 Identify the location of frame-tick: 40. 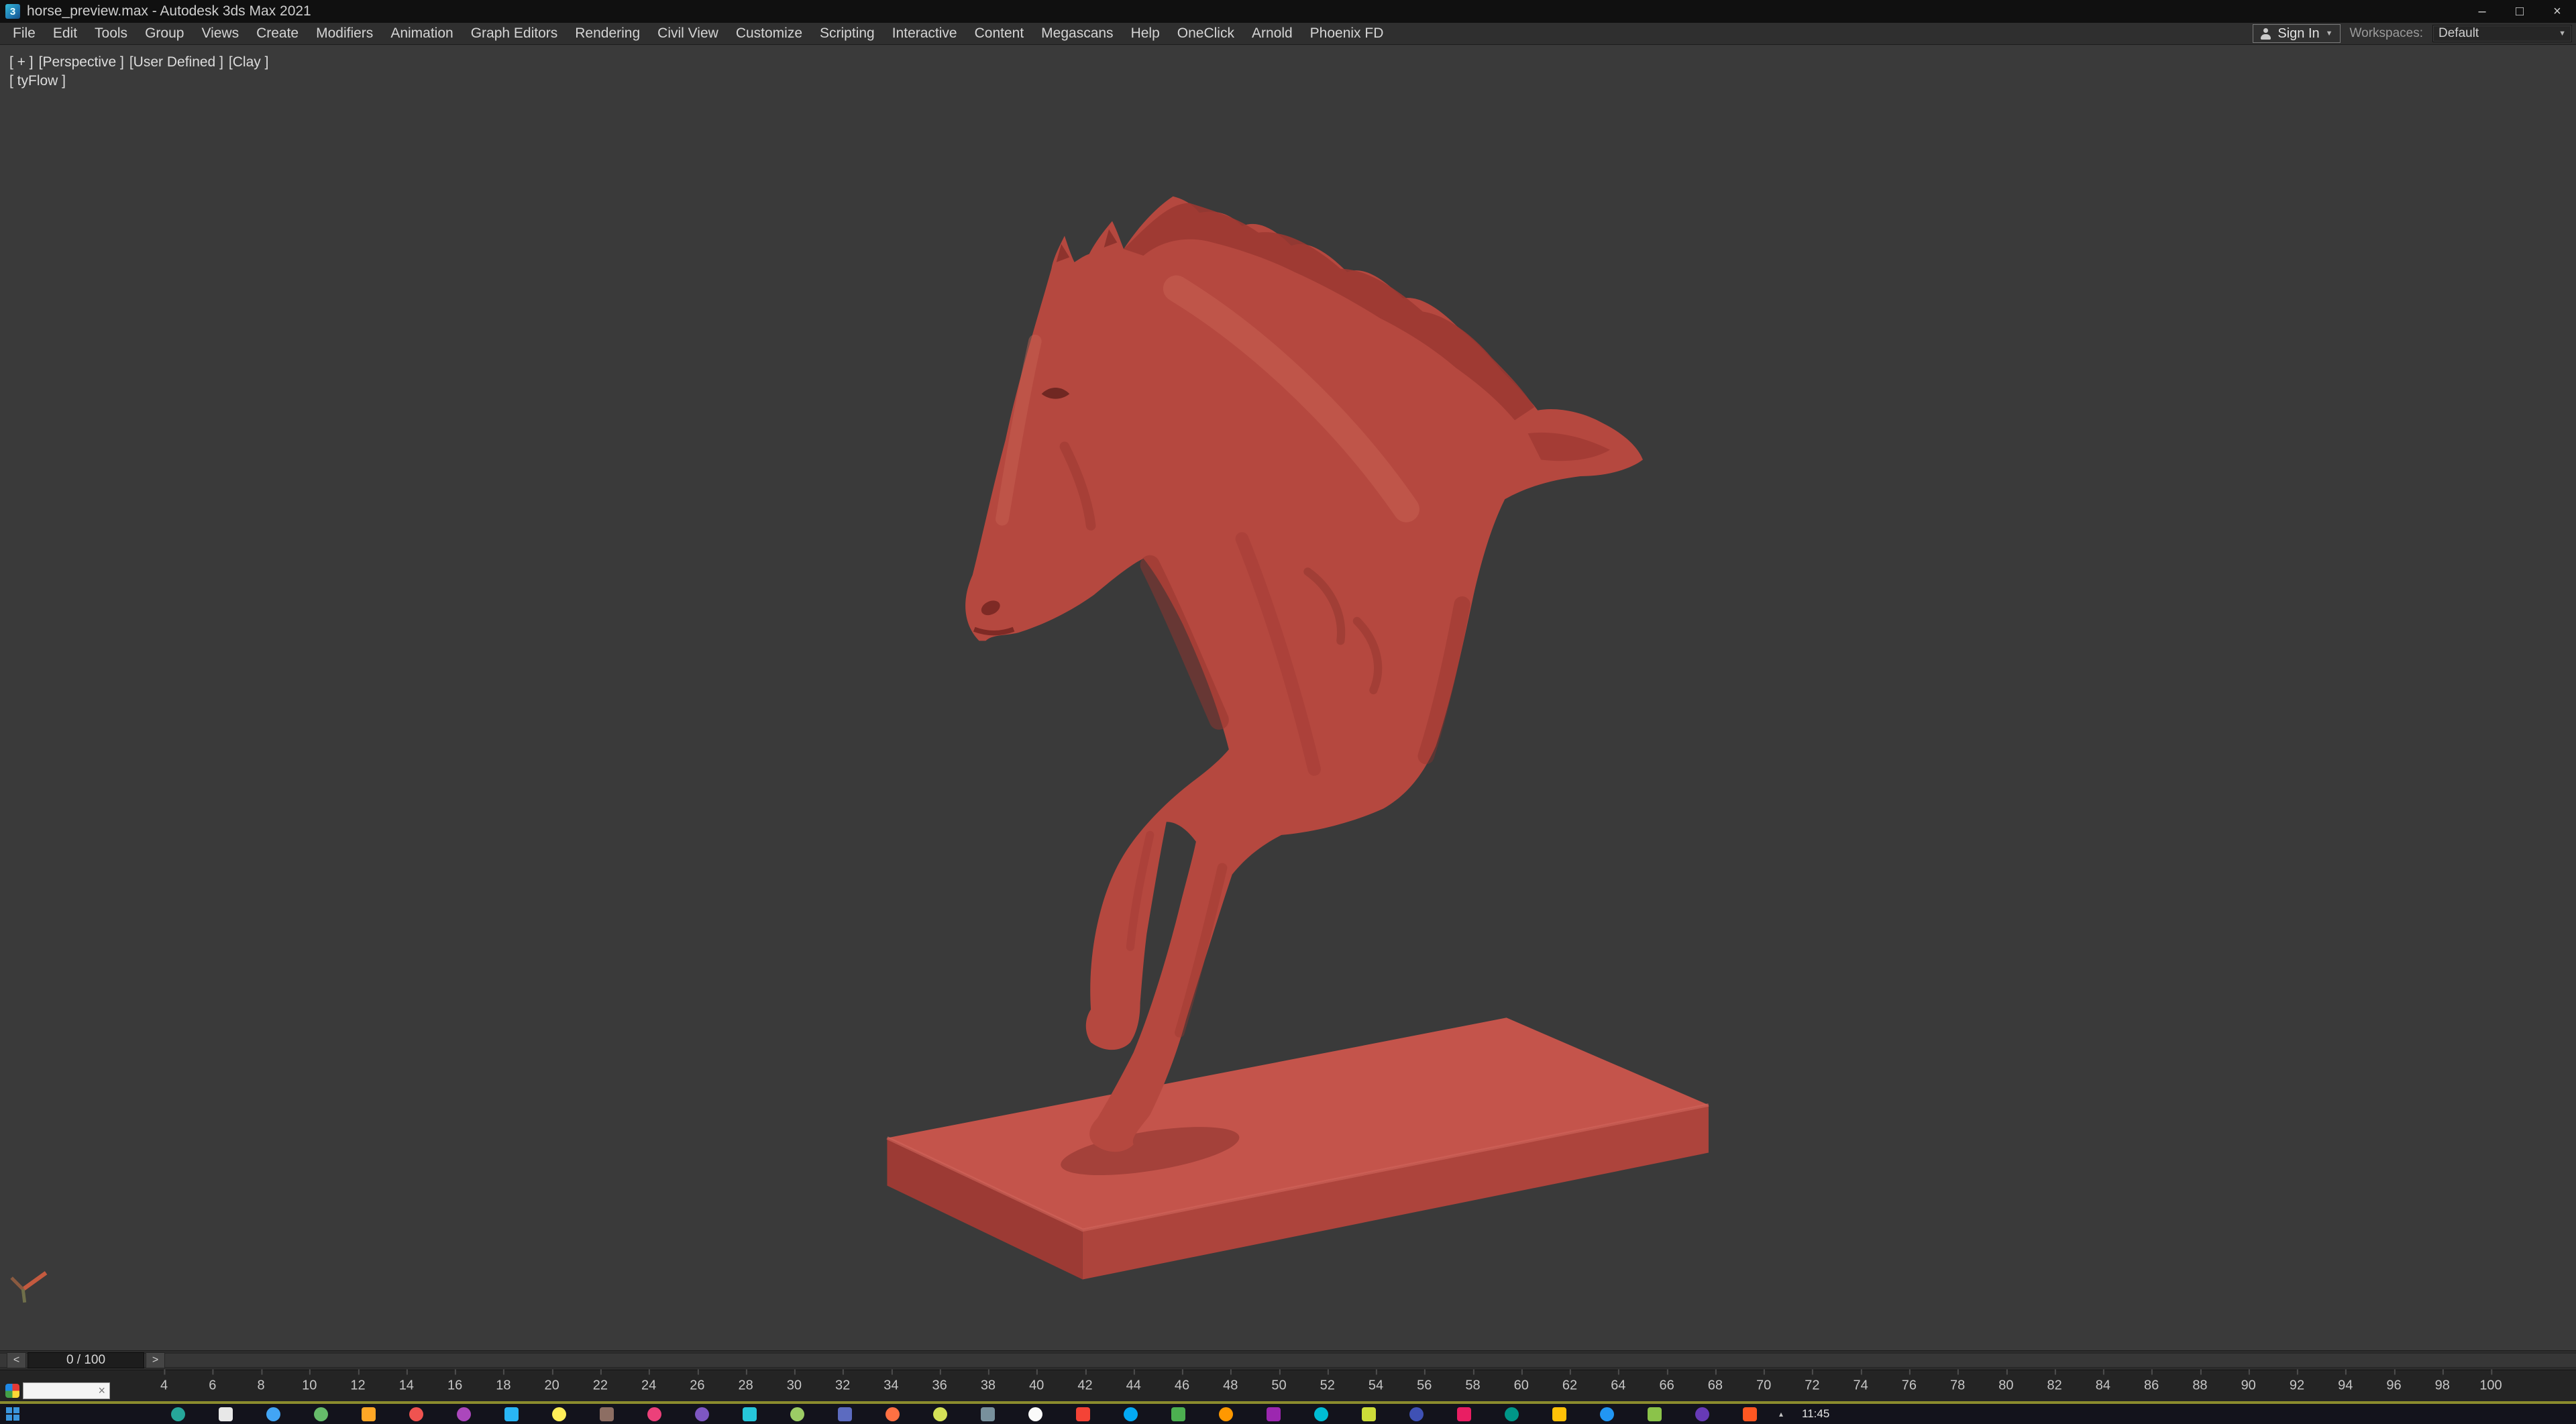
(1036, 1385).